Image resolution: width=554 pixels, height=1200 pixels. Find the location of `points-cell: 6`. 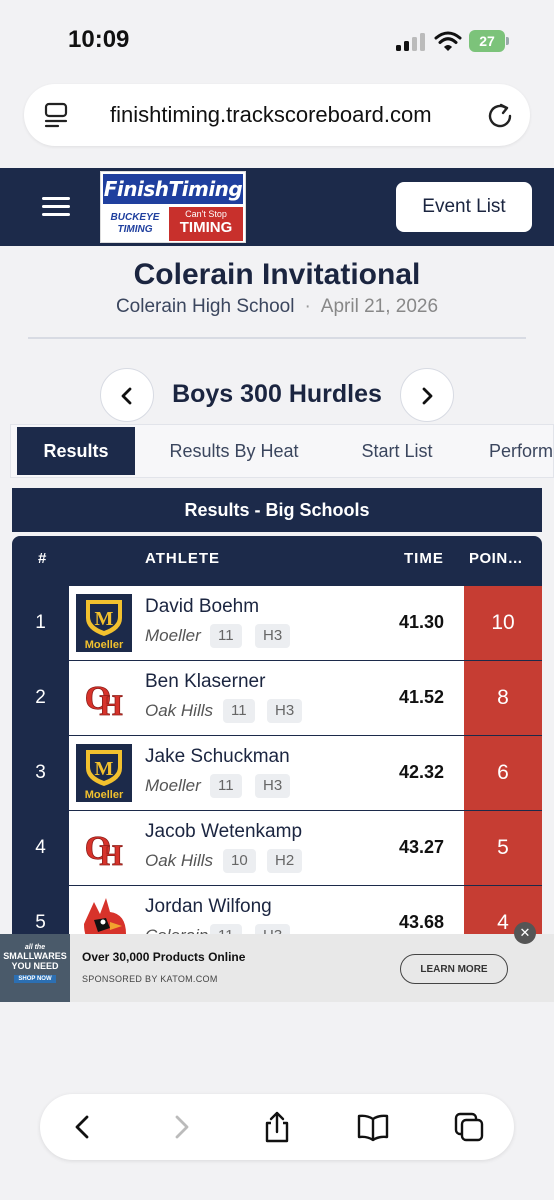

points-cell: 6 is located at coordinates (503, 773).